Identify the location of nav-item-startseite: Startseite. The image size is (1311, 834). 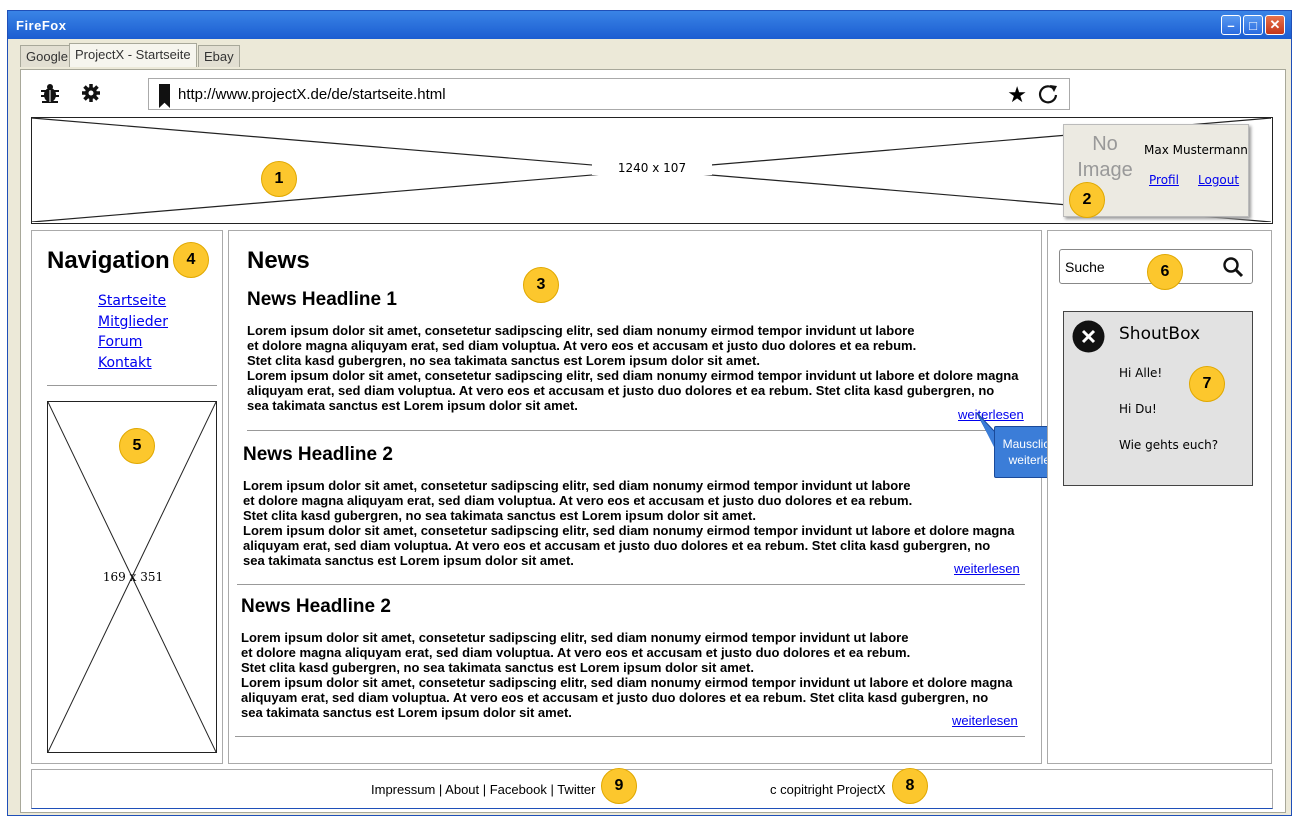
(133, 301).